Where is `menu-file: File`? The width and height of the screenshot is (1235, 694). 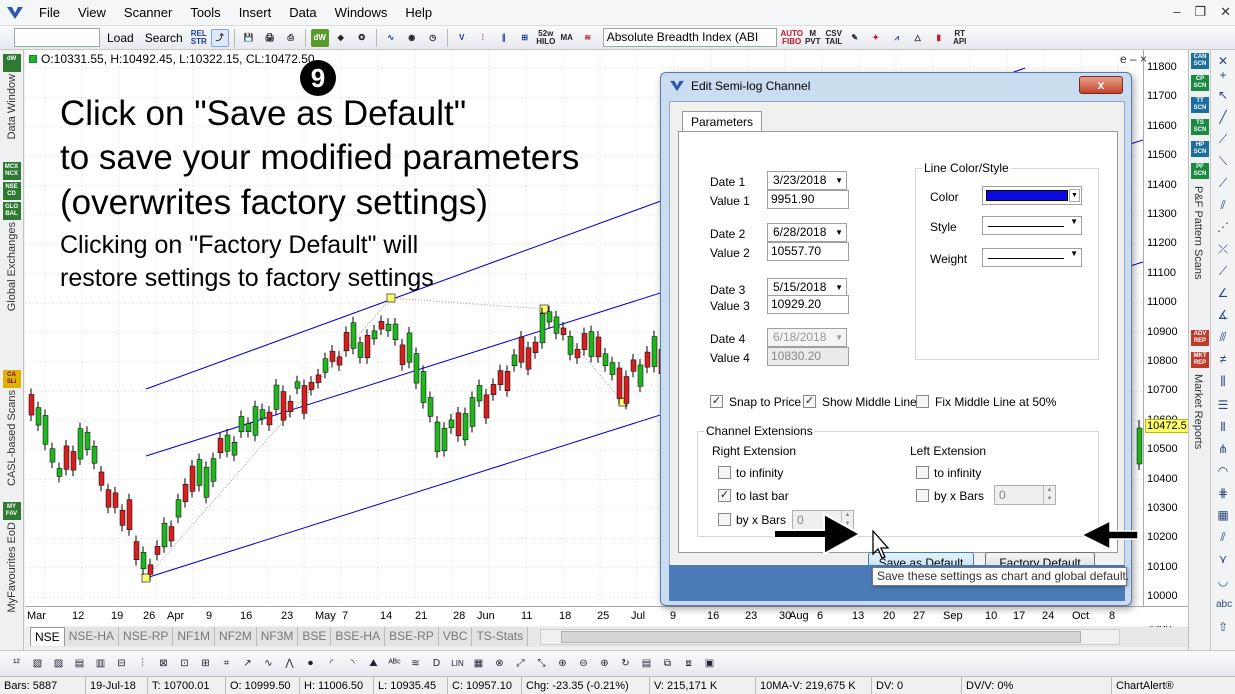
menu-file: File is located at coordinates (49, 13).